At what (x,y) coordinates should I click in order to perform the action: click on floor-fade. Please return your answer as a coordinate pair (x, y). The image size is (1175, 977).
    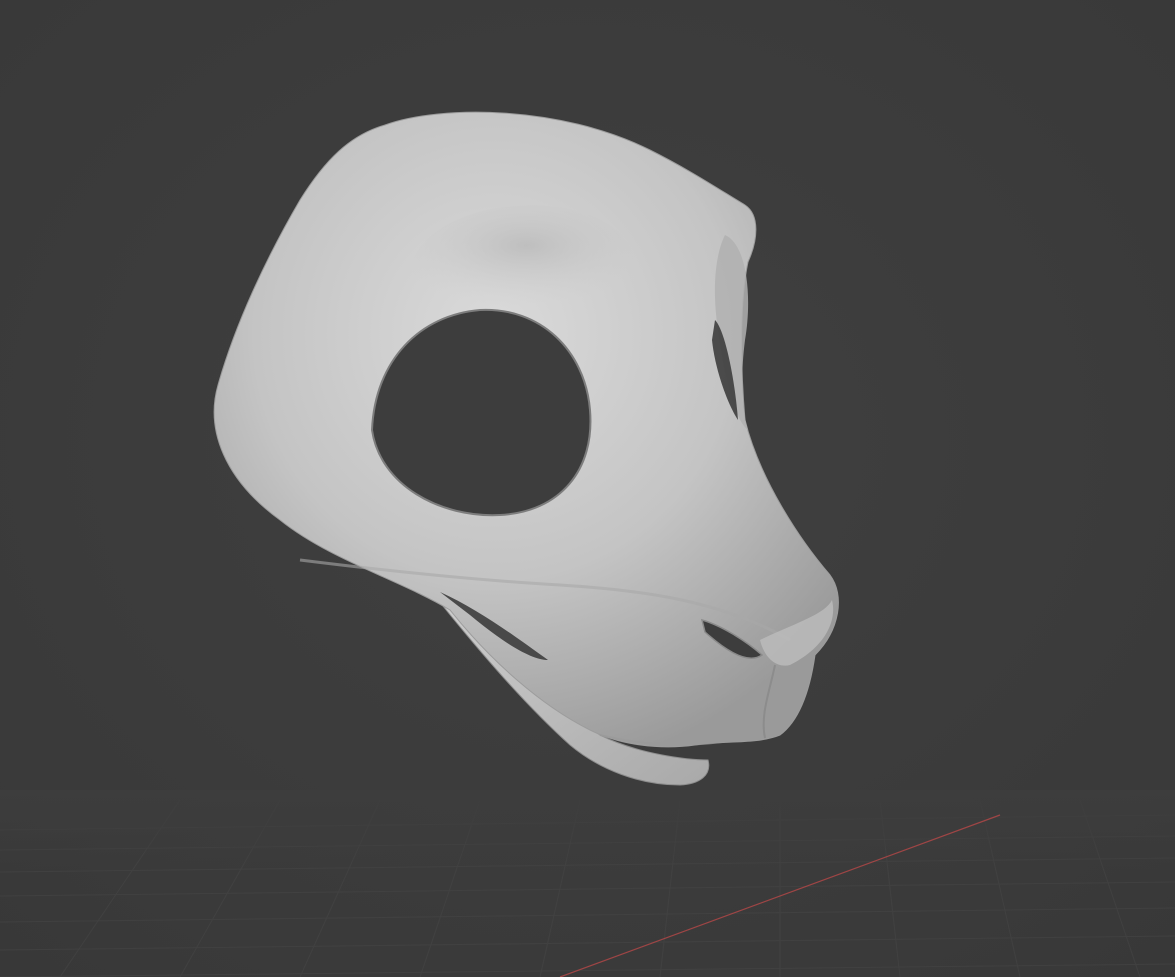
    Looking at the image, I should click on (587, 830).